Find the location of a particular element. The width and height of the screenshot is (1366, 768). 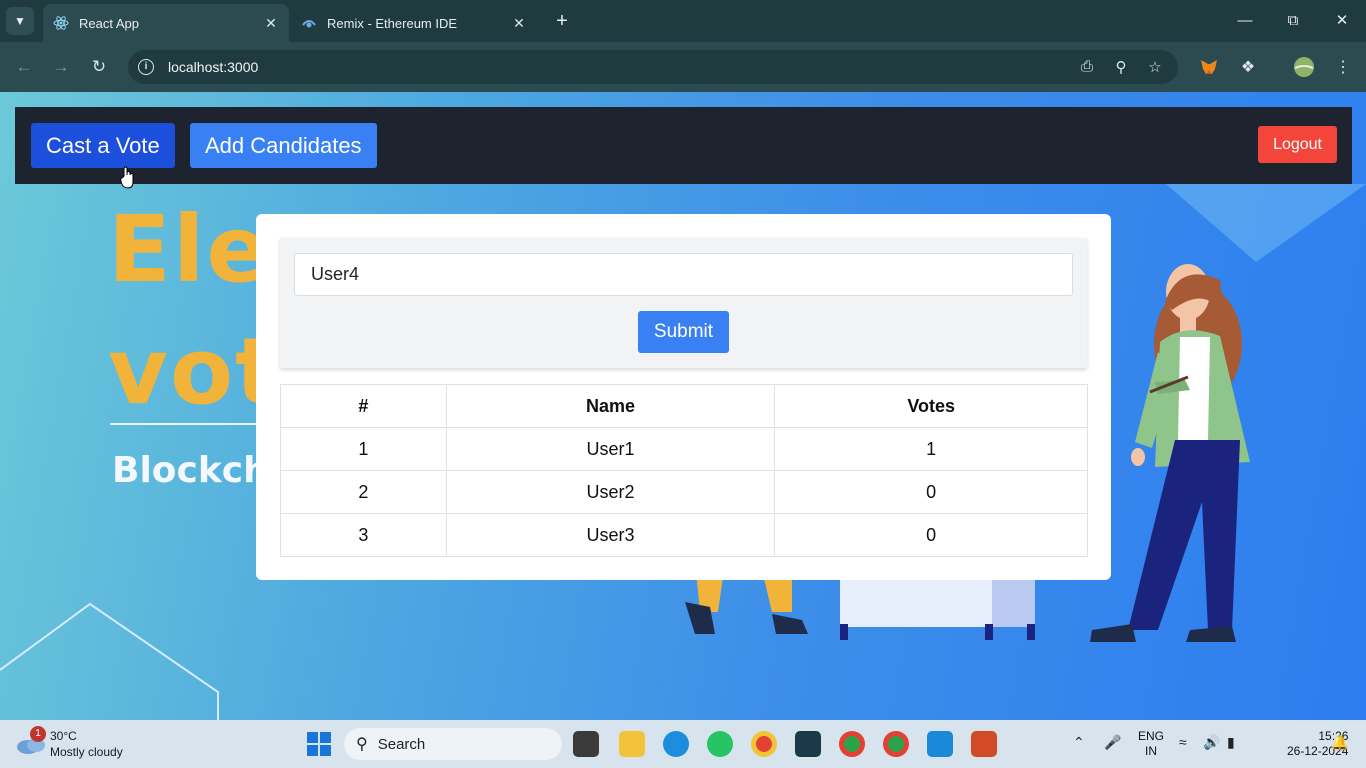

add-candidates-button: Add Candidates is located at coordinates (283, 145).